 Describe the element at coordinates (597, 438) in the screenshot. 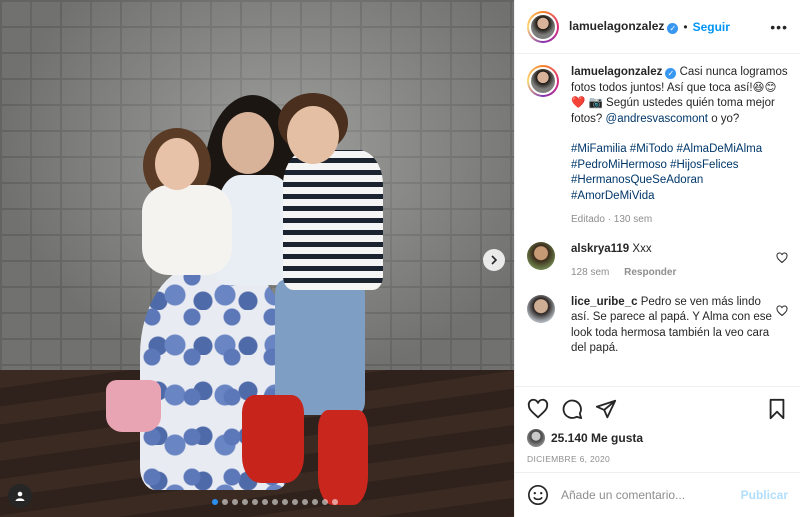

I see `likes-count: 25.140 Me gusta` at that location.